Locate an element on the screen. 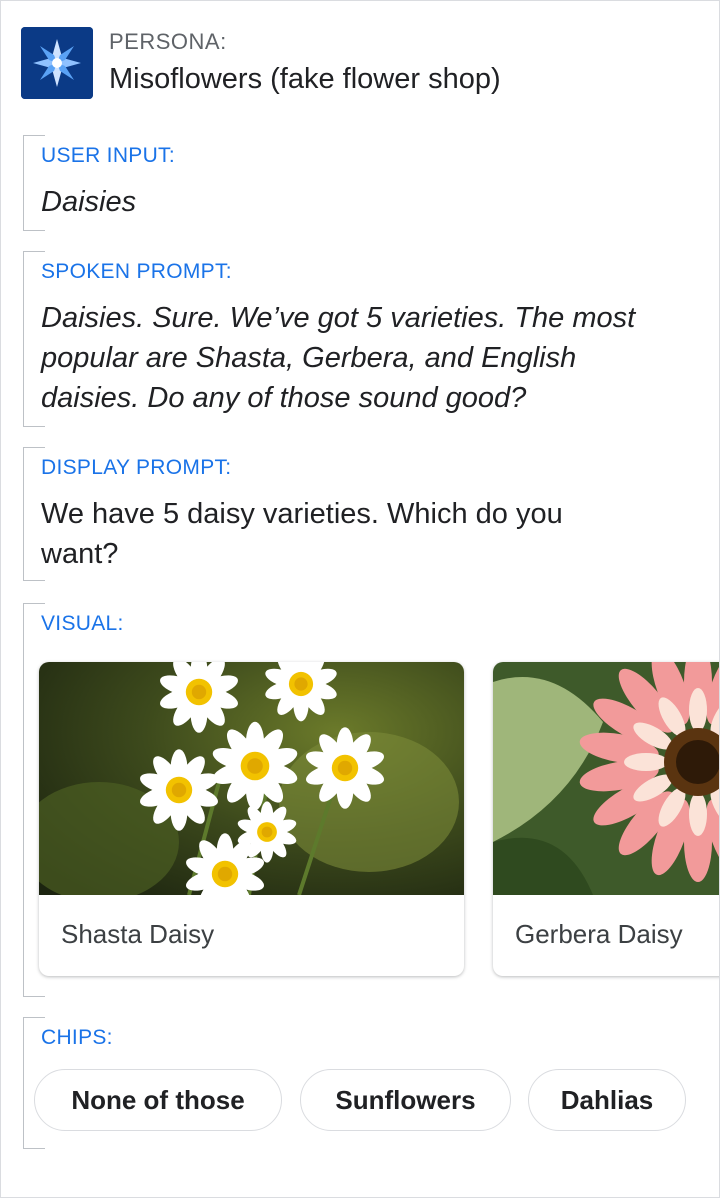 This screenshot has height=1198, width=720. chip-none-of-those: None of those is located at coordinates (158, 1100).